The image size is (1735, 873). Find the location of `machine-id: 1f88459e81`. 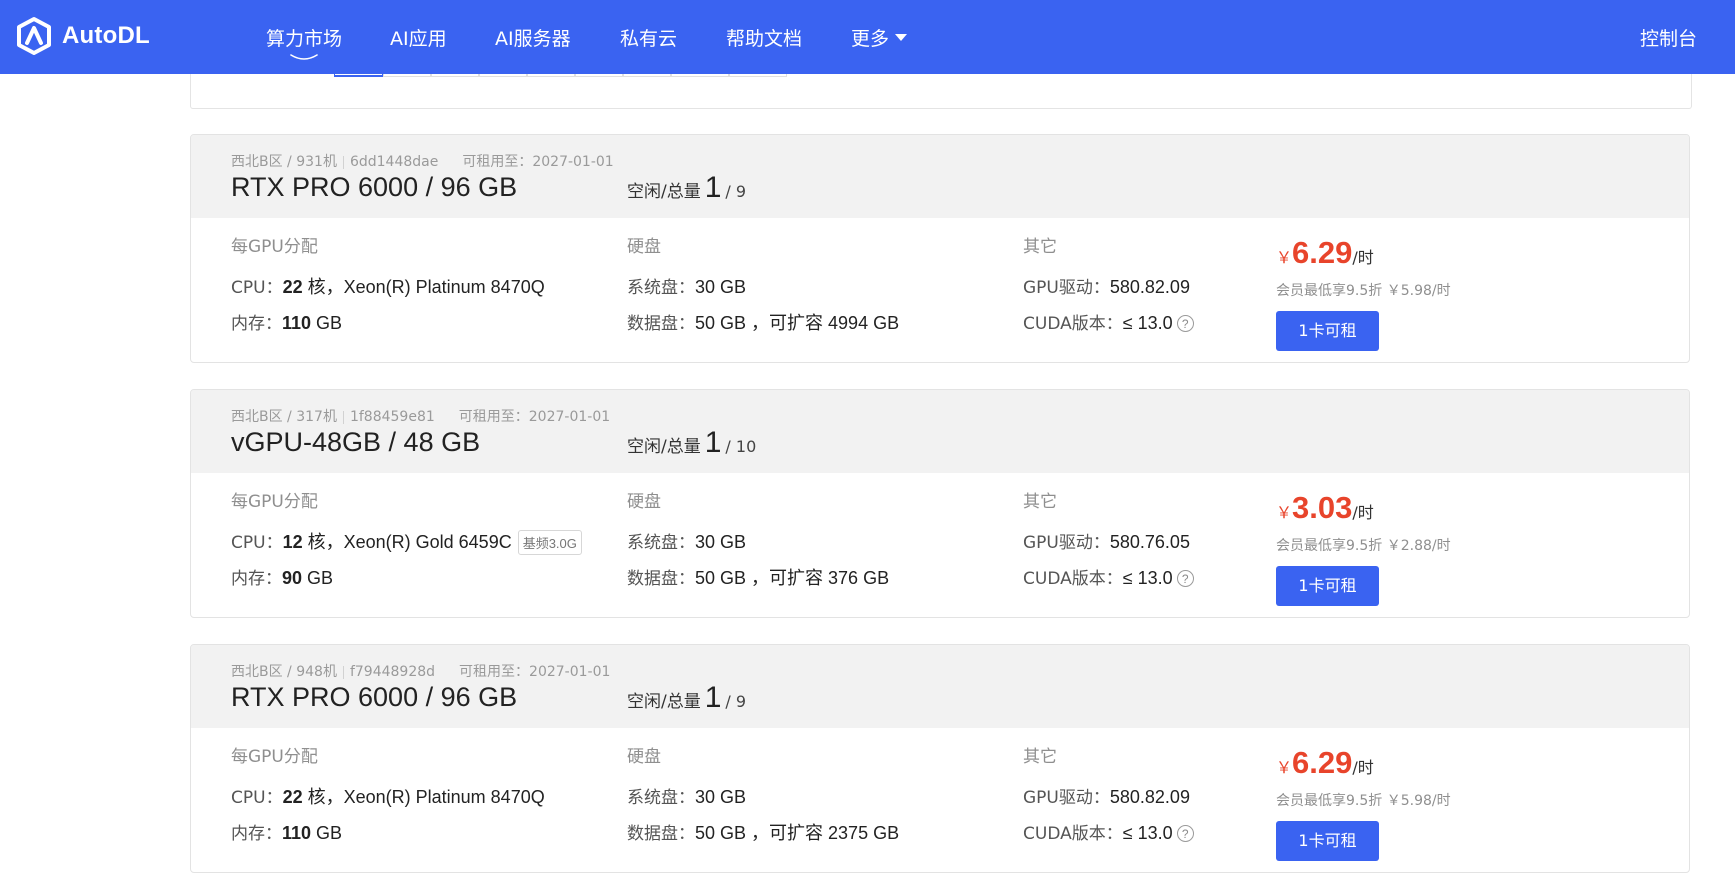

machine-id: 1f88459e81 is located at coordinates (392, 417).